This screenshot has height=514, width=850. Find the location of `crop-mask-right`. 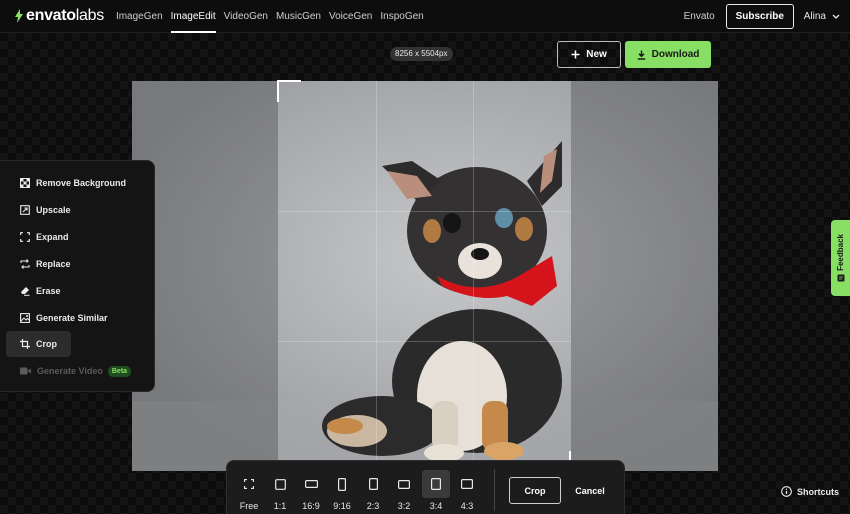

crop-mask-right is located at coordinates (644, 276).